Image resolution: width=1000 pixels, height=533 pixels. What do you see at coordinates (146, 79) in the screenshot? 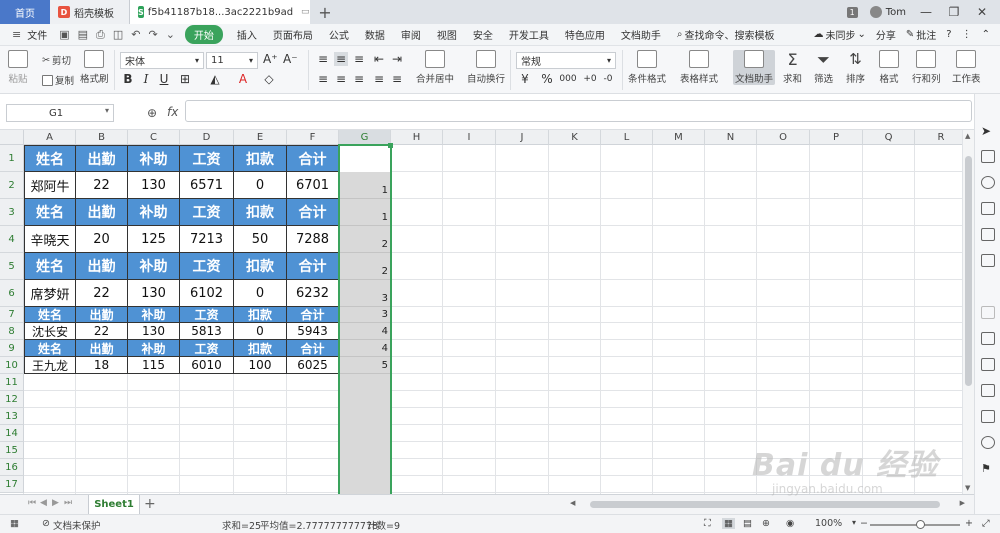
I see `italic-button: I` at bounding box center [146, 79].